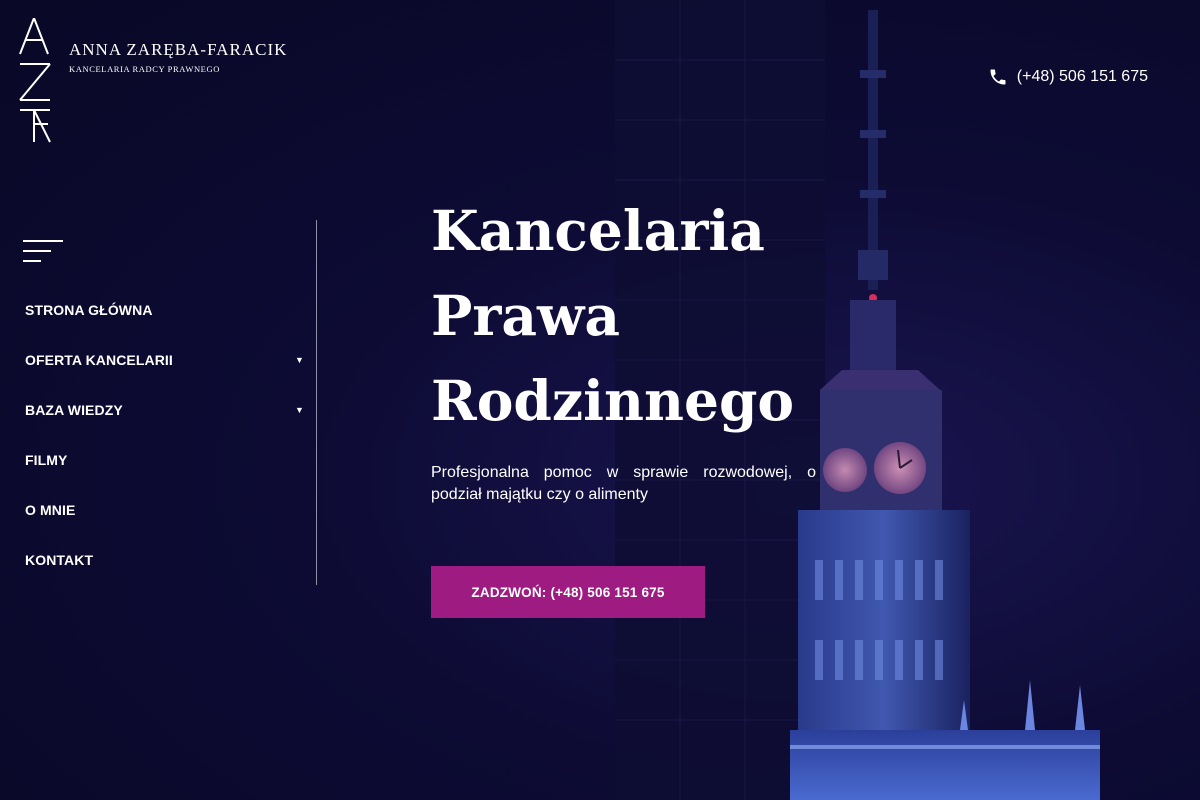 This screenshot has width=1200, height=800. I want to click on menu-item-filmy: FILMY, so click(158, 460).